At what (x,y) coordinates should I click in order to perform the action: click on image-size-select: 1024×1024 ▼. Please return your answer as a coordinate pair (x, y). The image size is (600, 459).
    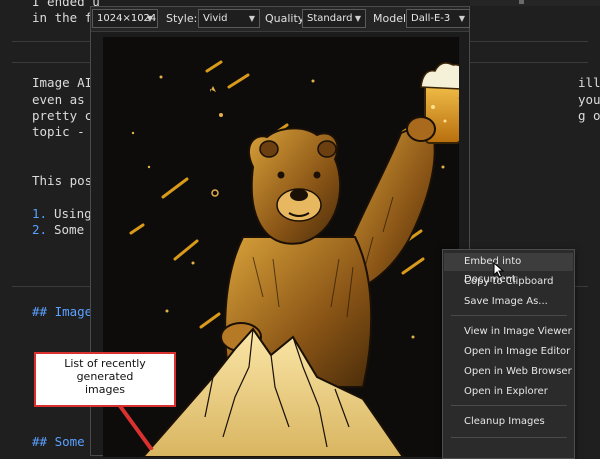
    Looking at the image, I should click on (125, 18).